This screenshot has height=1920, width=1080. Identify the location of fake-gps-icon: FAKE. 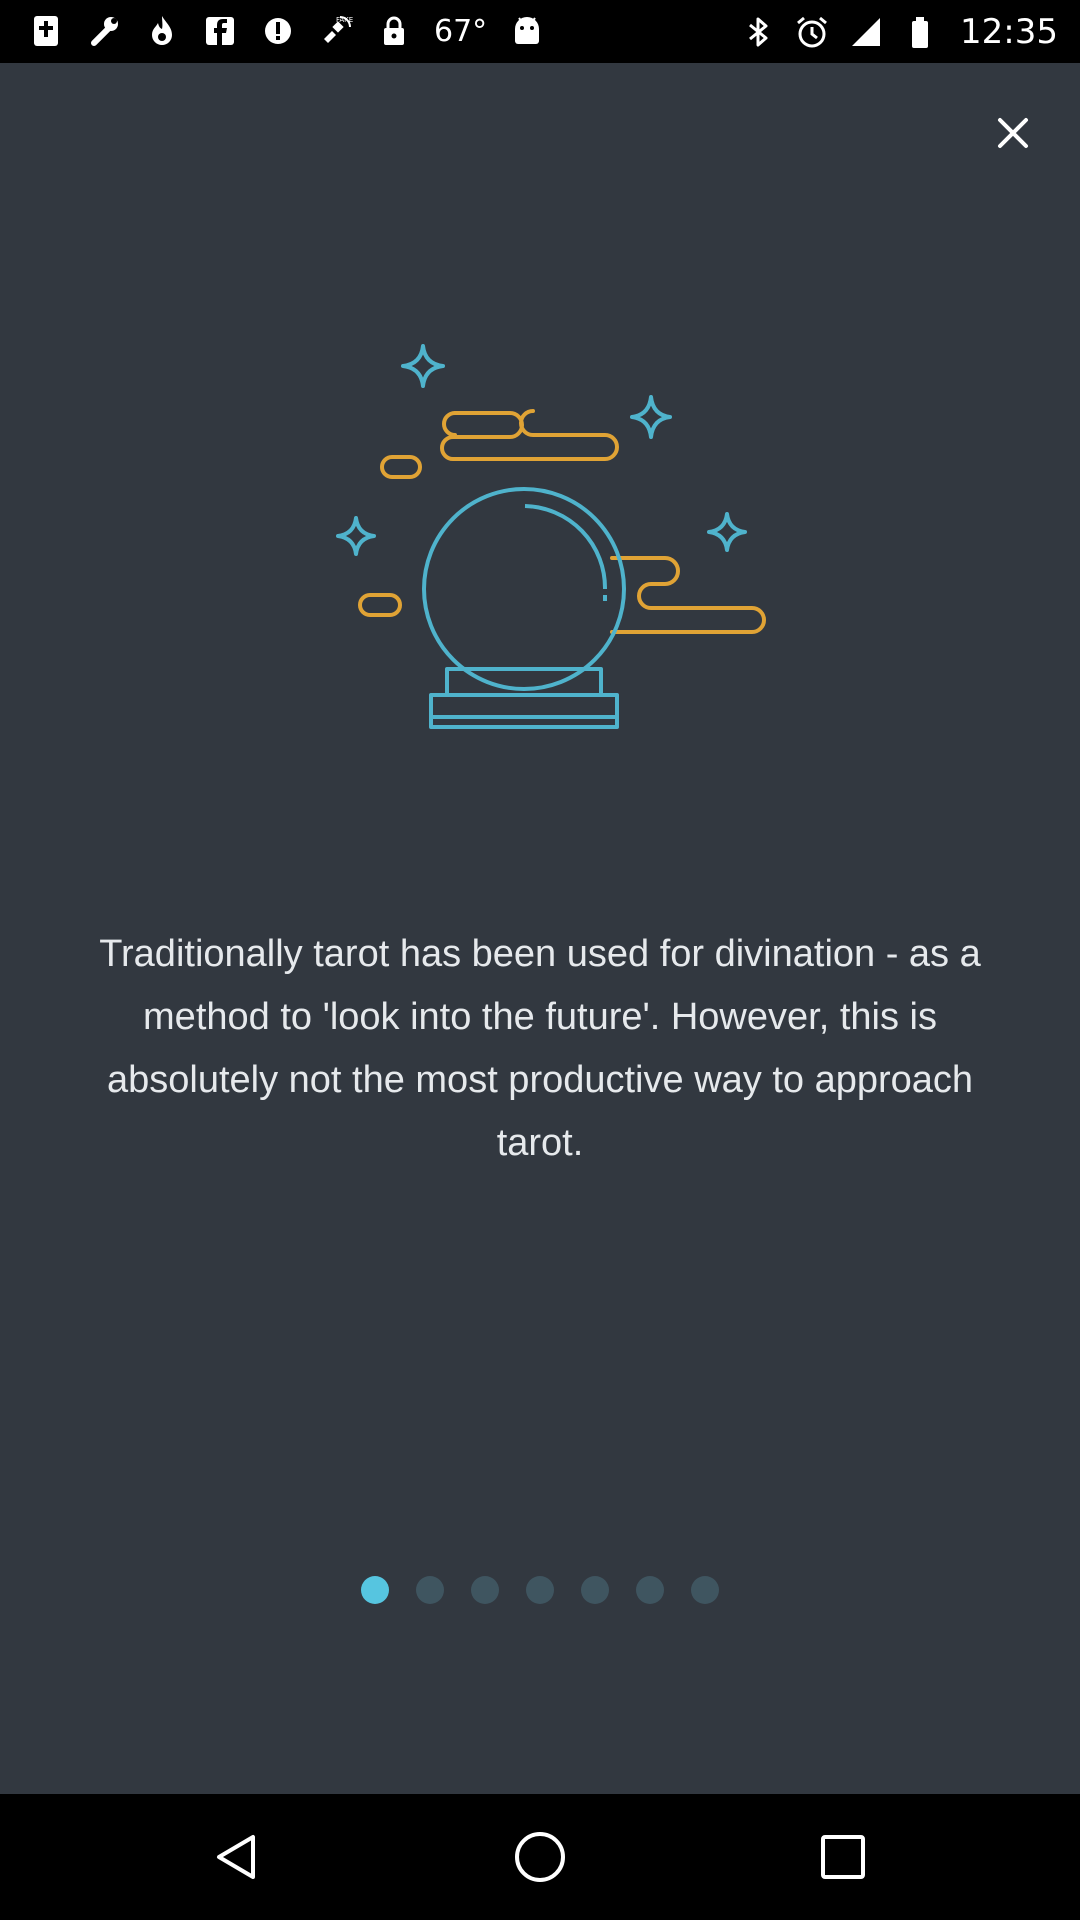
(336, 31).